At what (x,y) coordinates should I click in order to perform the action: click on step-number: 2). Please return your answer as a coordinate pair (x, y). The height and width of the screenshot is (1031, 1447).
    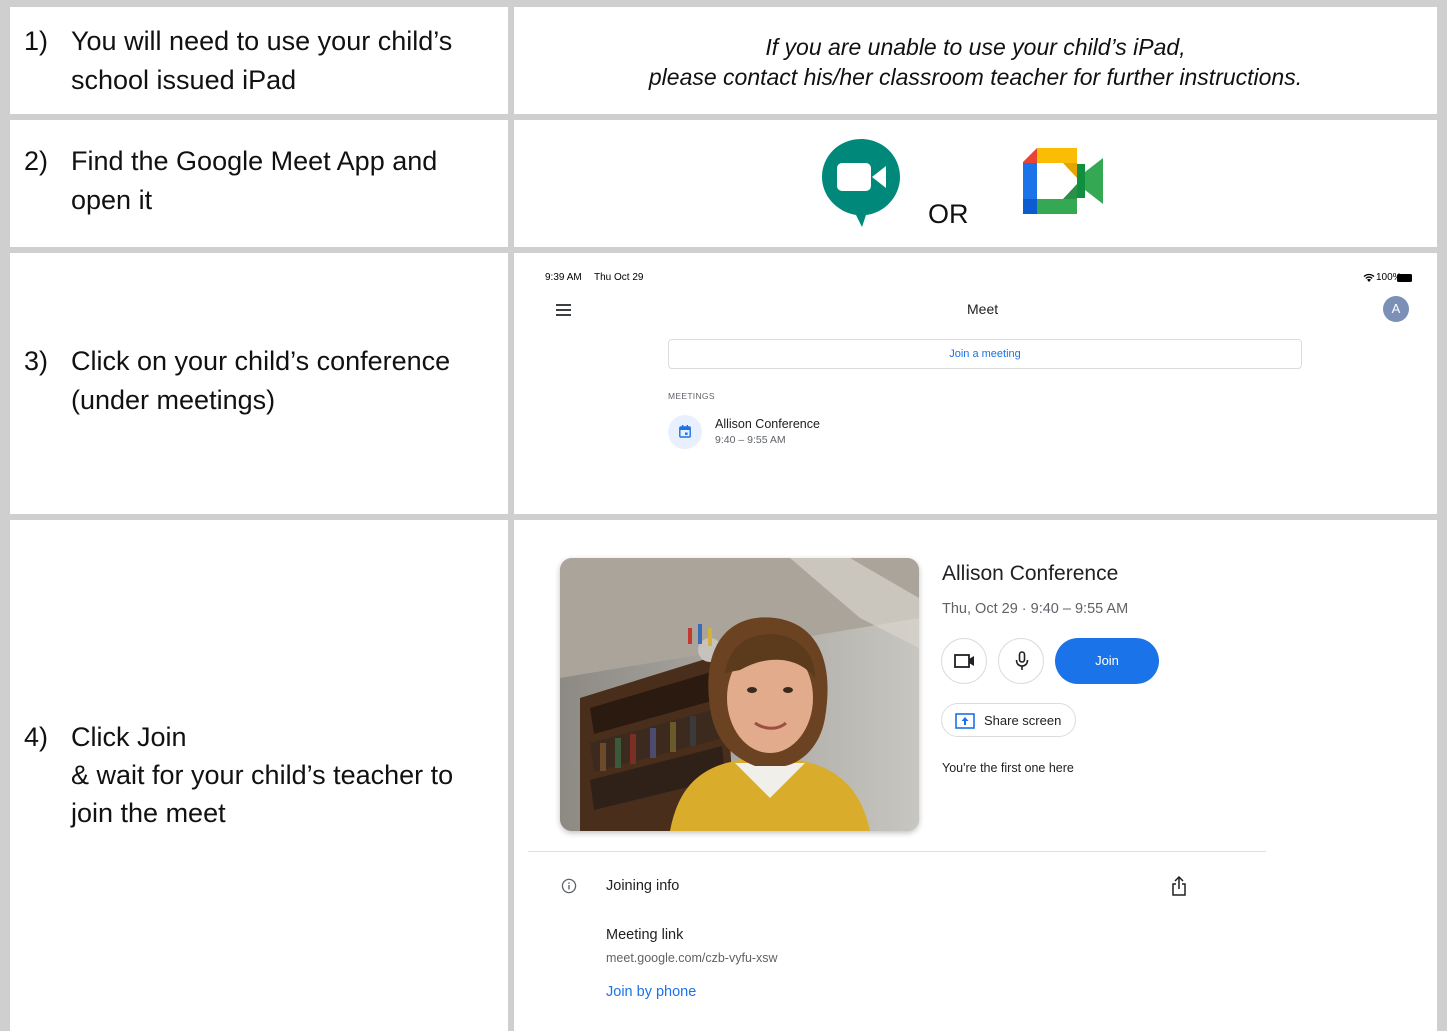
    Looking at the image, I should click on (36, 161).